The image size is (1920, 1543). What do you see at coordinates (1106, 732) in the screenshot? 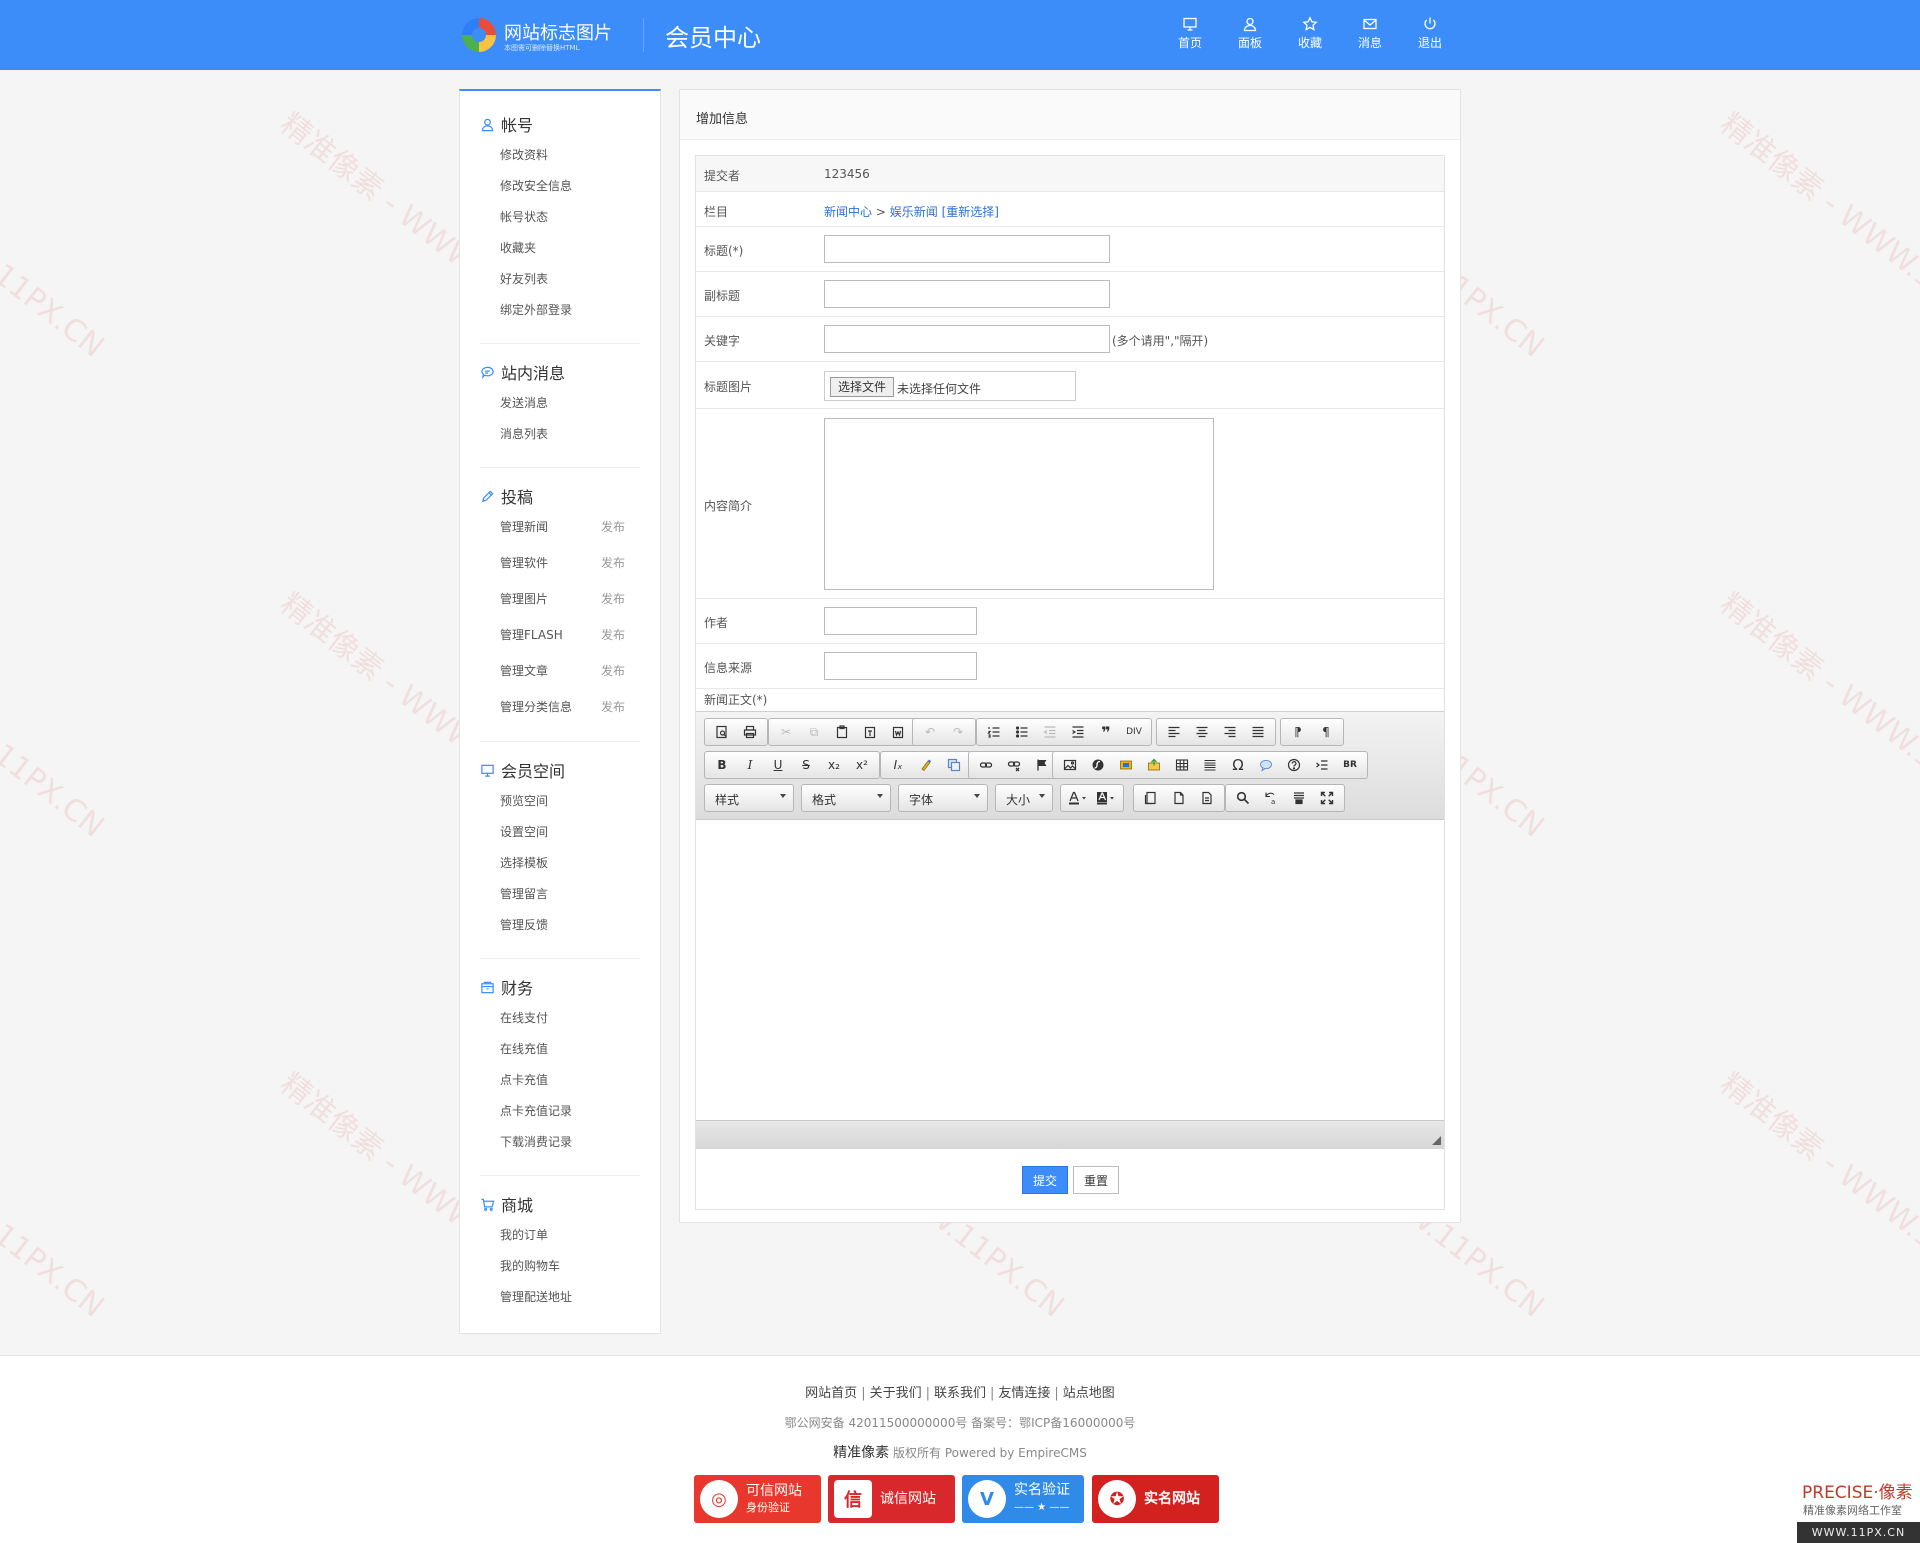
I see `blockquote-icon: ❞` at bounding box center [1106, 732].